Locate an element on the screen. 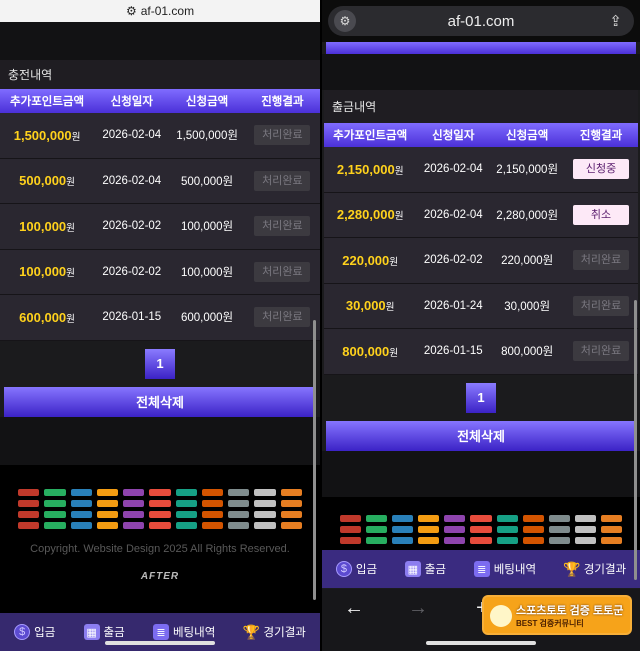 This screenshot has width=640, height=651. status-badge: 취소 is located at coordinates (601, 214).